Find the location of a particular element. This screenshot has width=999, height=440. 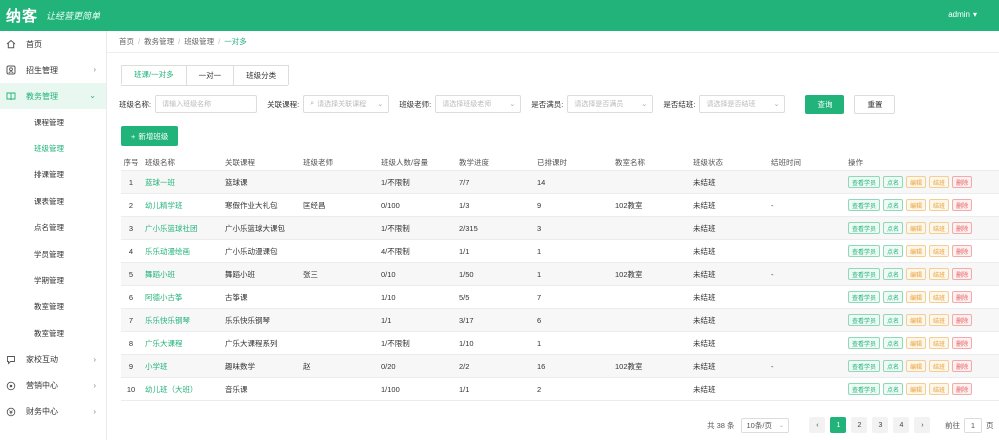

tab-group-class: 班课/一对多 is located at coordinates (154, 75).